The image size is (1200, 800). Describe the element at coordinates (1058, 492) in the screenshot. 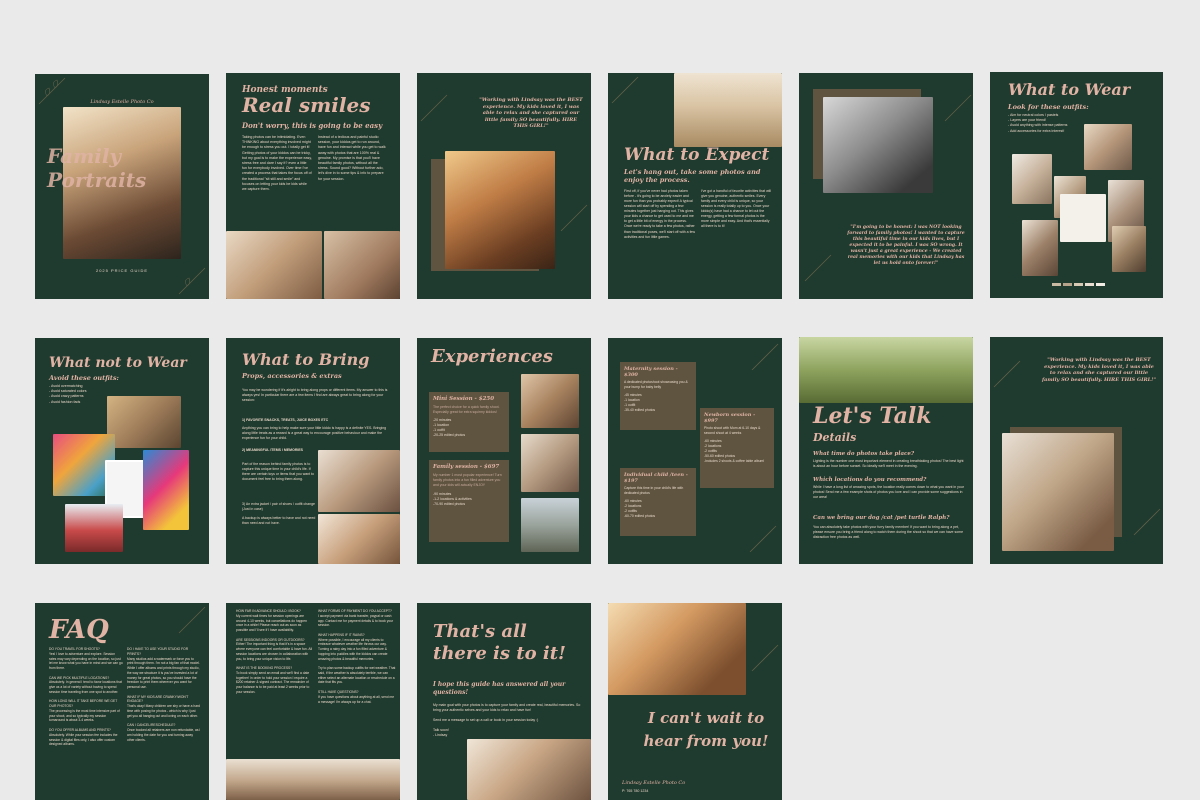

I see `family-portrait-photo` at that location.